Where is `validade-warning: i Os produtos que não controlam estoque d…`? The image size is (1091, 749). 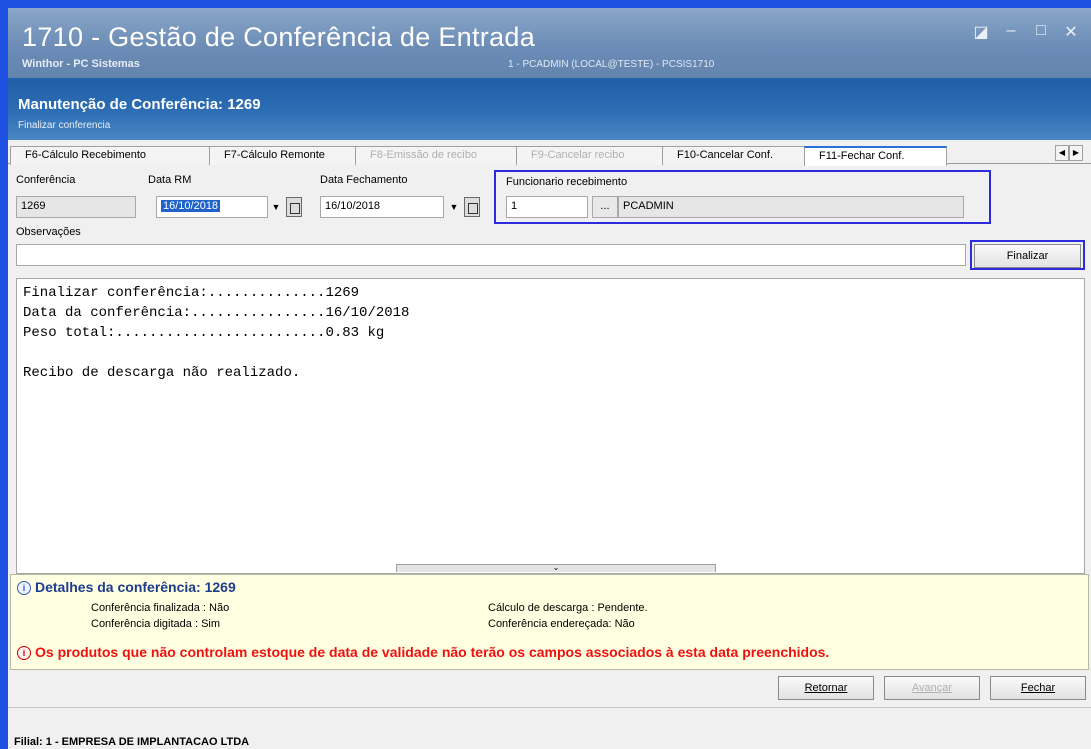 validade-warning: i Os produtos que não controlam estoque d… is located at coordinates (423, 652).